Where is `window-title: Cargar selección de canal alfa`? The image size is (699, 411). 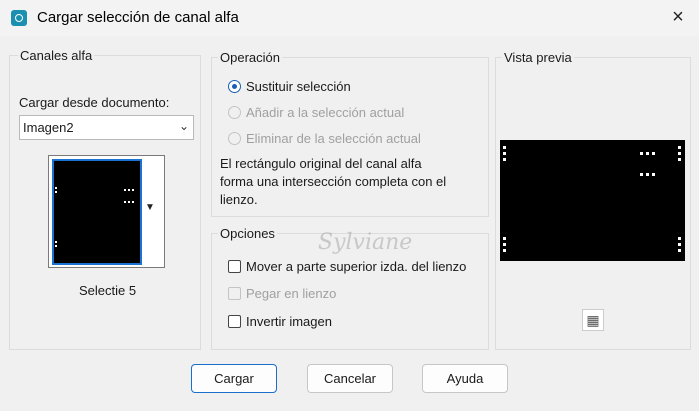 window-title: Cargar selección de canal alfa is located at coordinates (138, 17).